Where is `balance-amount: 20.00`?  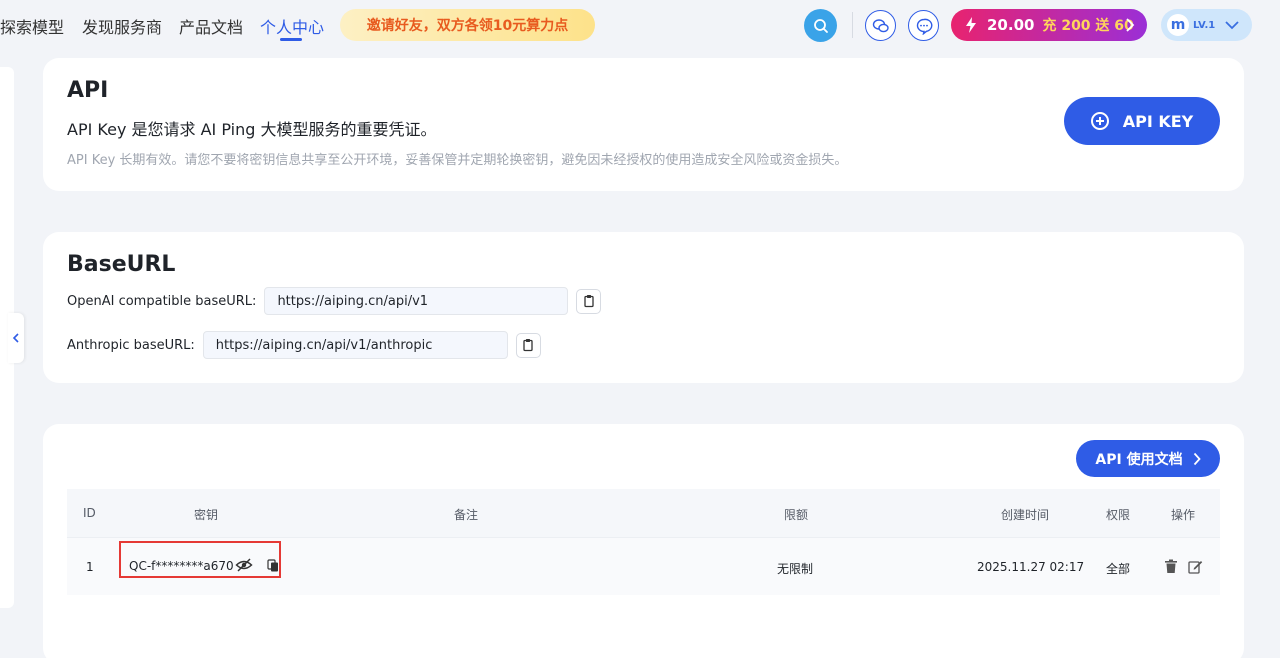
balance-amount: 20.00 is located at coordinates (1011, 25).